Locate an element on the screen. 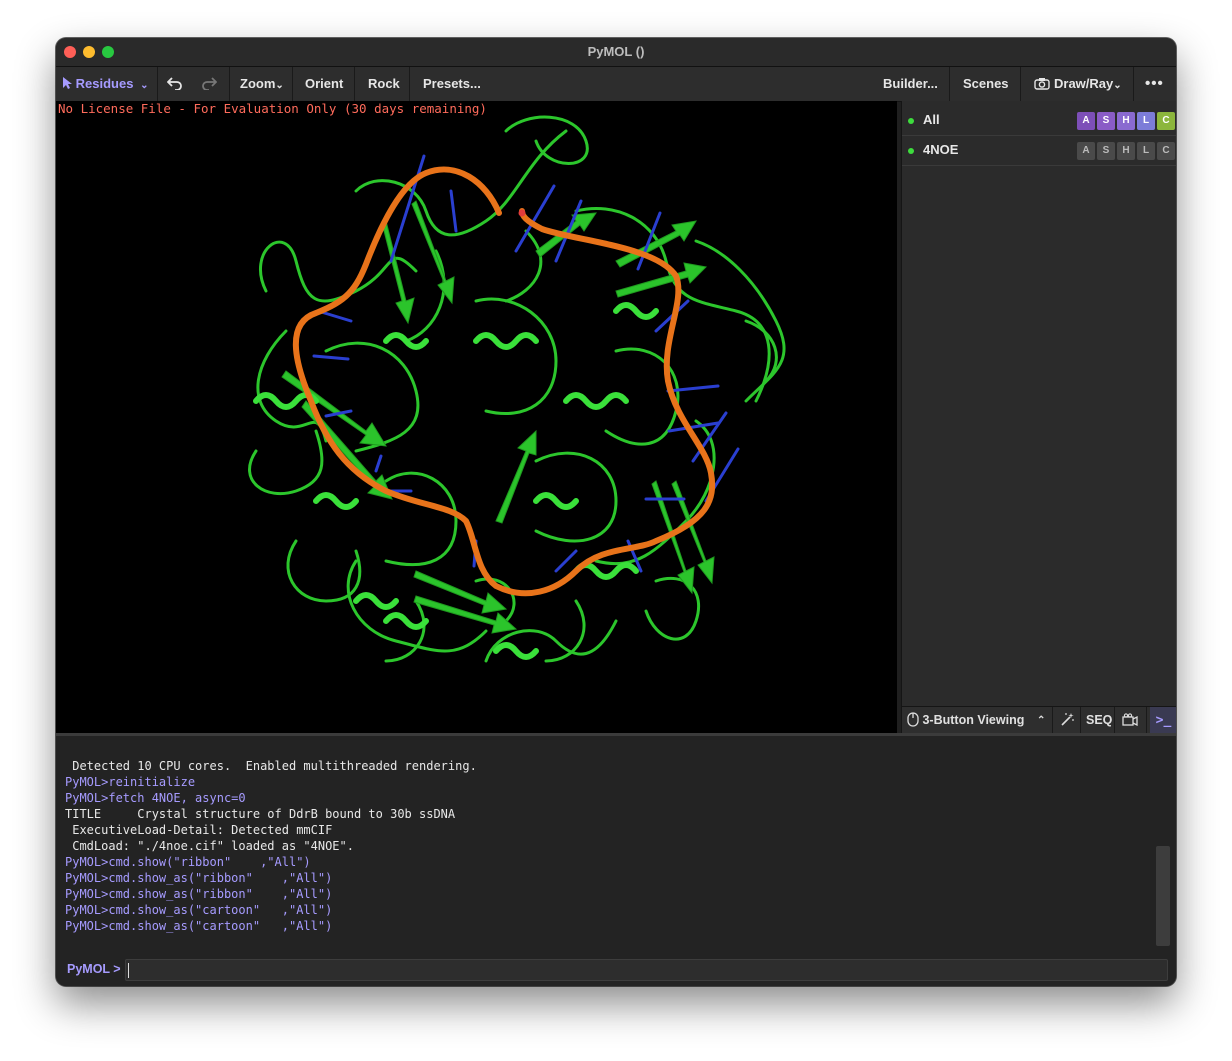 This screenshot has height=1061, width=1232. console-line: ExecutiveLoad-Detail: Detected mmCIF is located at coordinates (199, 830).